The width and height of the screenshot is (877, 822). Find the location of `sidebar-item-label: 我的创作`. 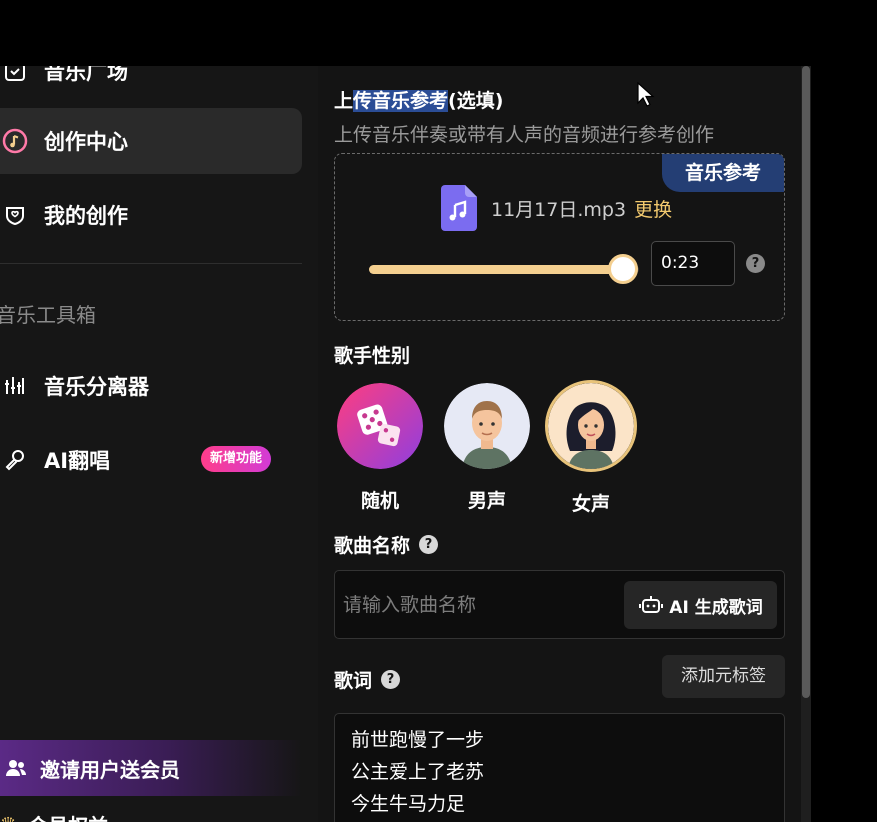

sidebar-item-label: 我的创作 is located at coordinates (86, 216).